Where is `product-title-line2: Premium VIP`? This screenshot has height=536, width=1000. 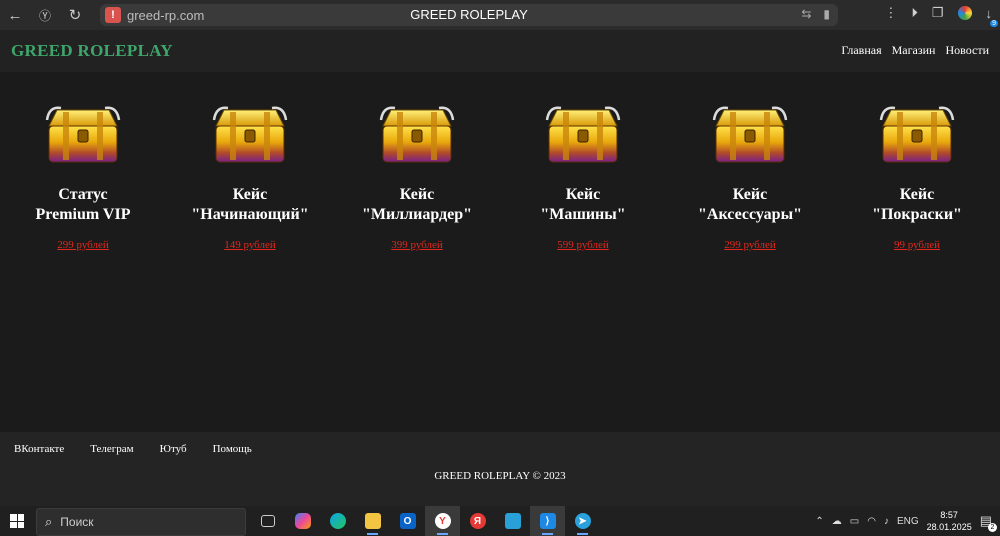
product-title-line2: Premium VIP is located at coordinates (83, 214).